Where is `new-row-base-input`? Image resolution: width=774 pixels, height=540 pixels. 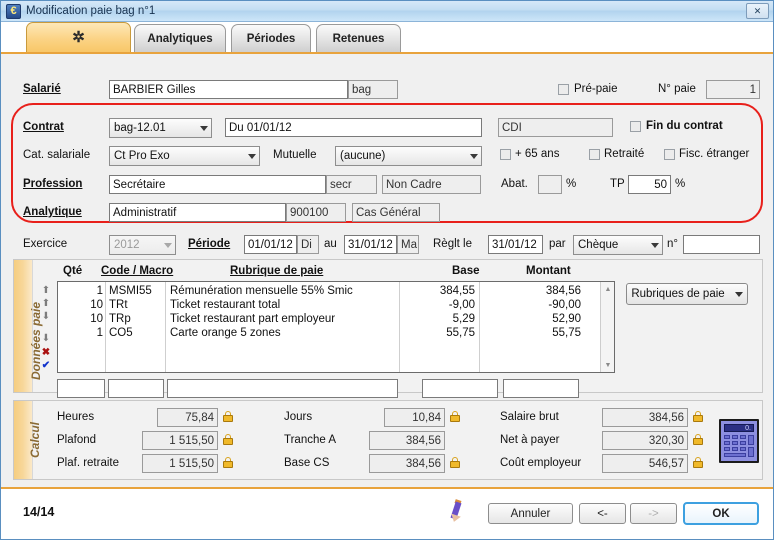
new-row-base-input is located at coordinates (460, 388).